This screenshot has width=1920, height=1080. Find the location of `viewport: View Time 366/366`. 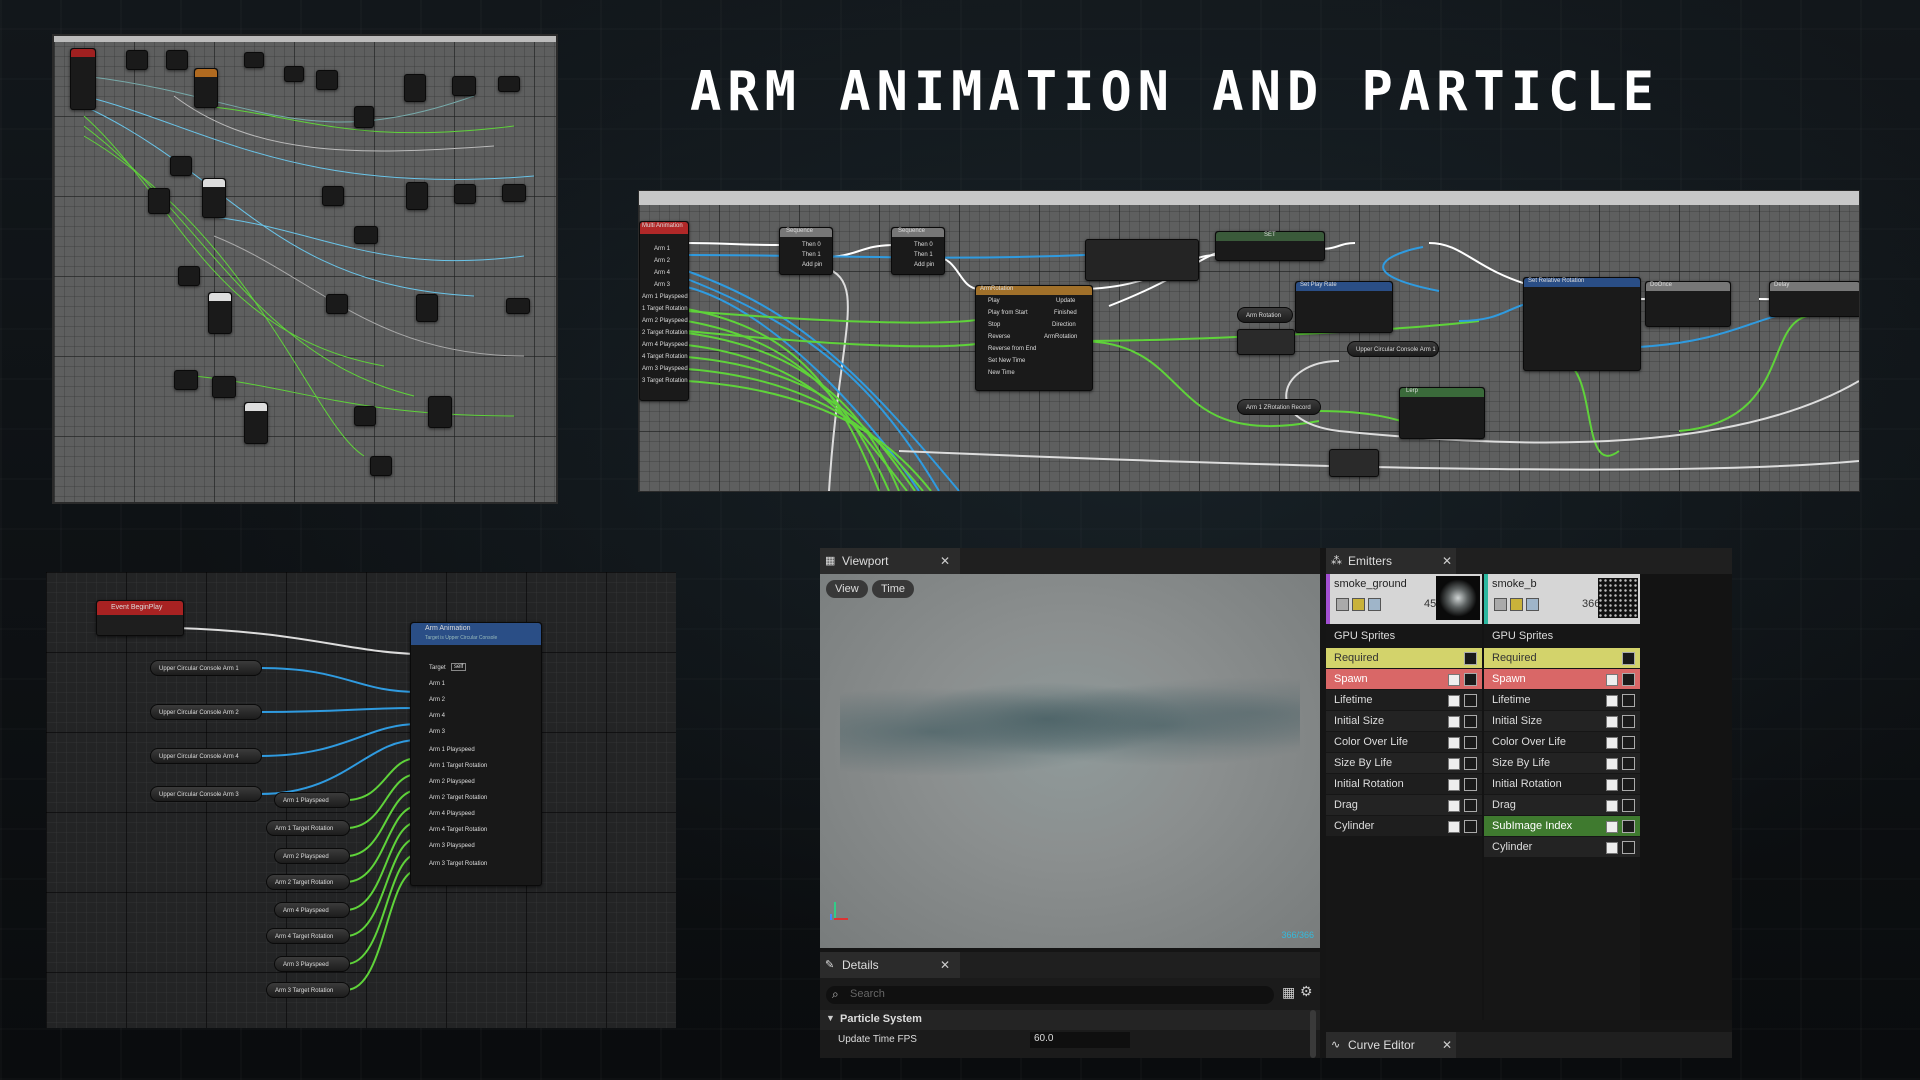

viewport: View Time 366/366 is located at coordinates (1070, 761).